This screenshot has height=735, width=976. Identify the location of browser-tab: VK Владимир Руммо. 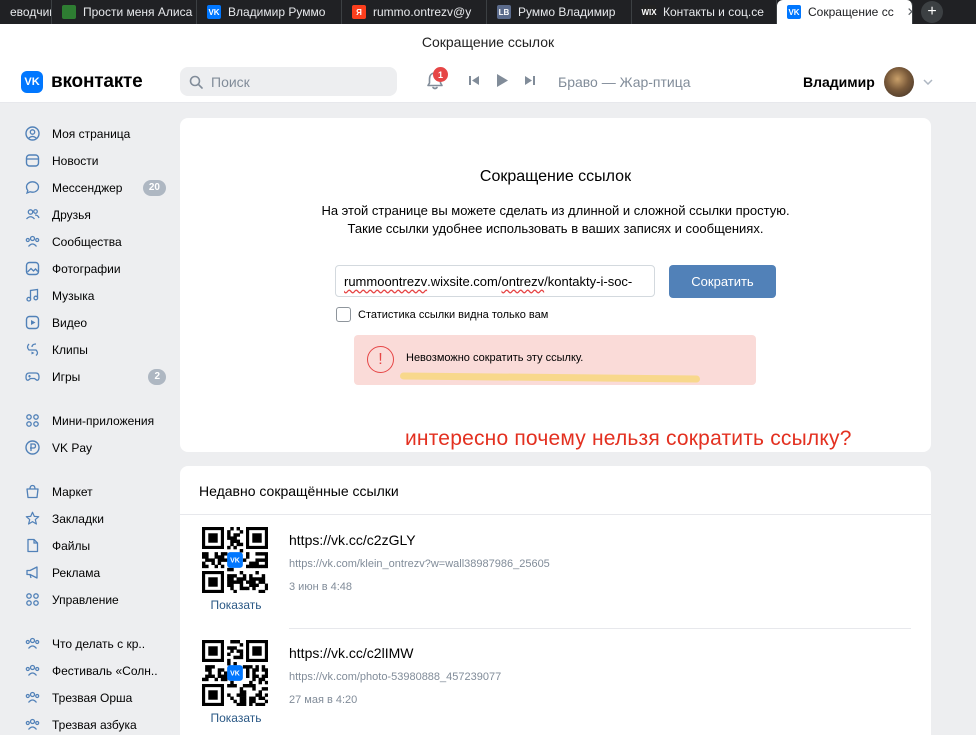
(269, 12).